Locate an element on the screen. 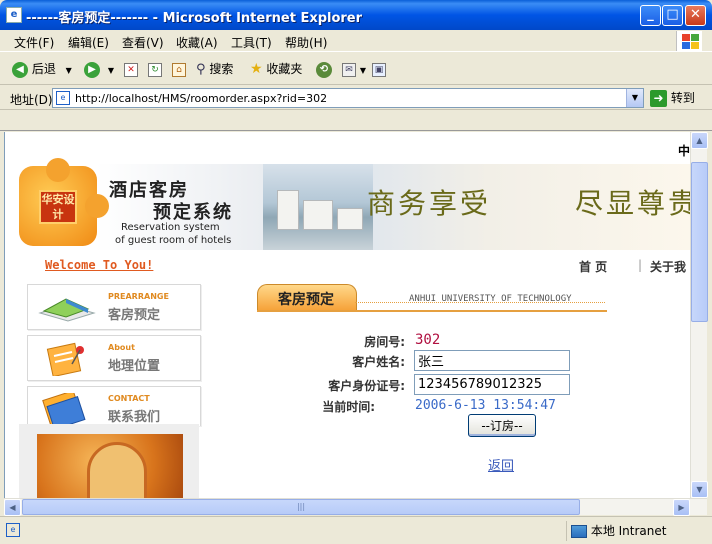 This screenshot has height=544, width=712. favorites-button: ★ 收藏夹 is located at coordinates (276, 69).